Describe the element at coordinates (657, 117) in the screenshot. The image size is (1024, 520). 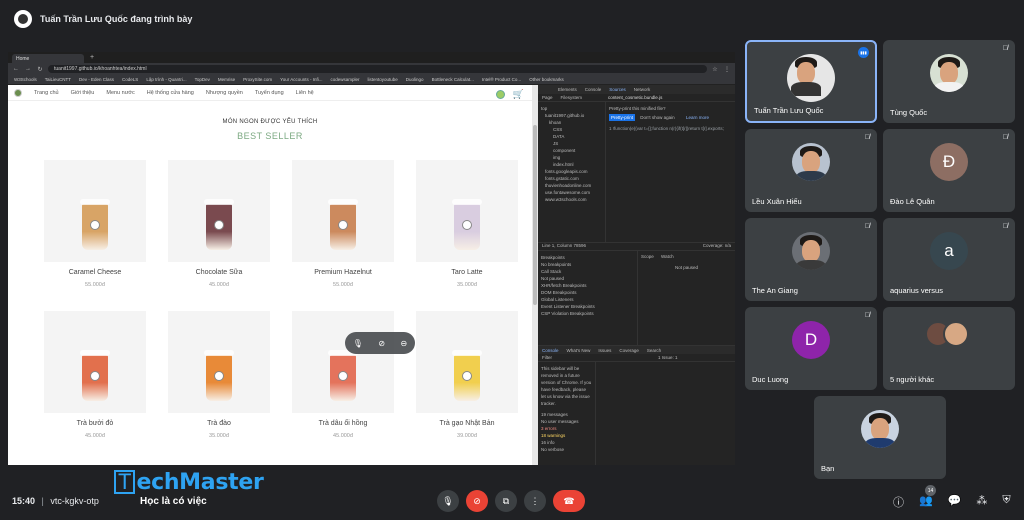
I see `dont-show-button: Don't show again` at that location.